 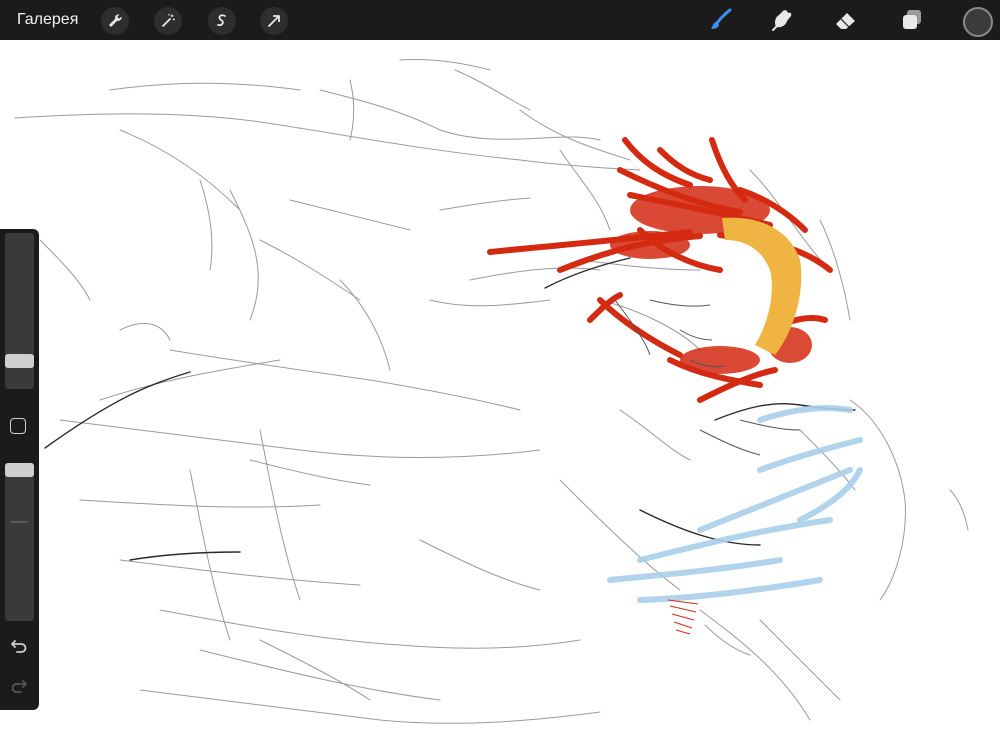 I want to click on actions-button, so click(x=115, y=21).